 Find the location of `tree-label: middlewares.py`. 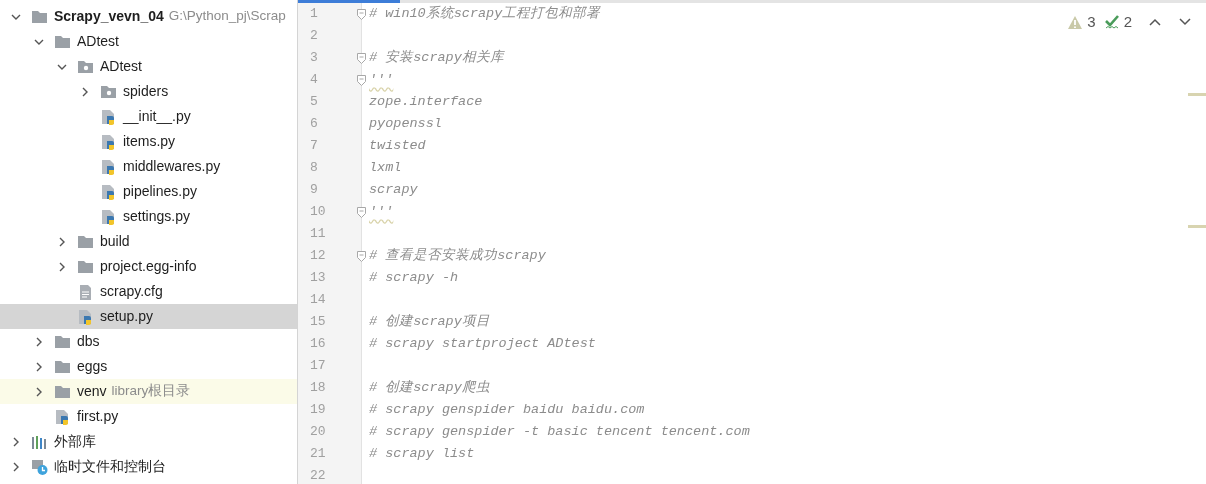

tree-label: middlewares.py is located at coordinates (172, 166).